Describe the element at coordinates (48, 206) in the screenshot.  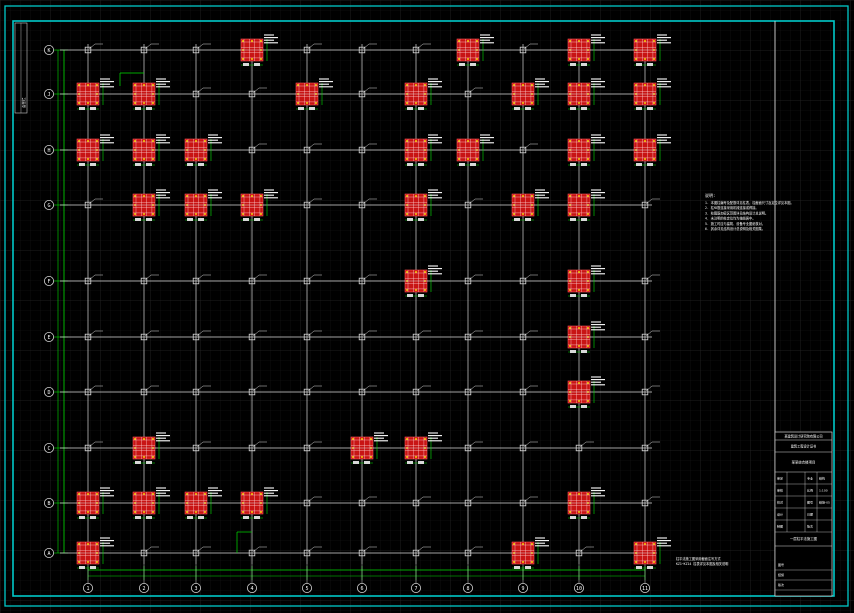
I see `axis-label-y: G` at that location.